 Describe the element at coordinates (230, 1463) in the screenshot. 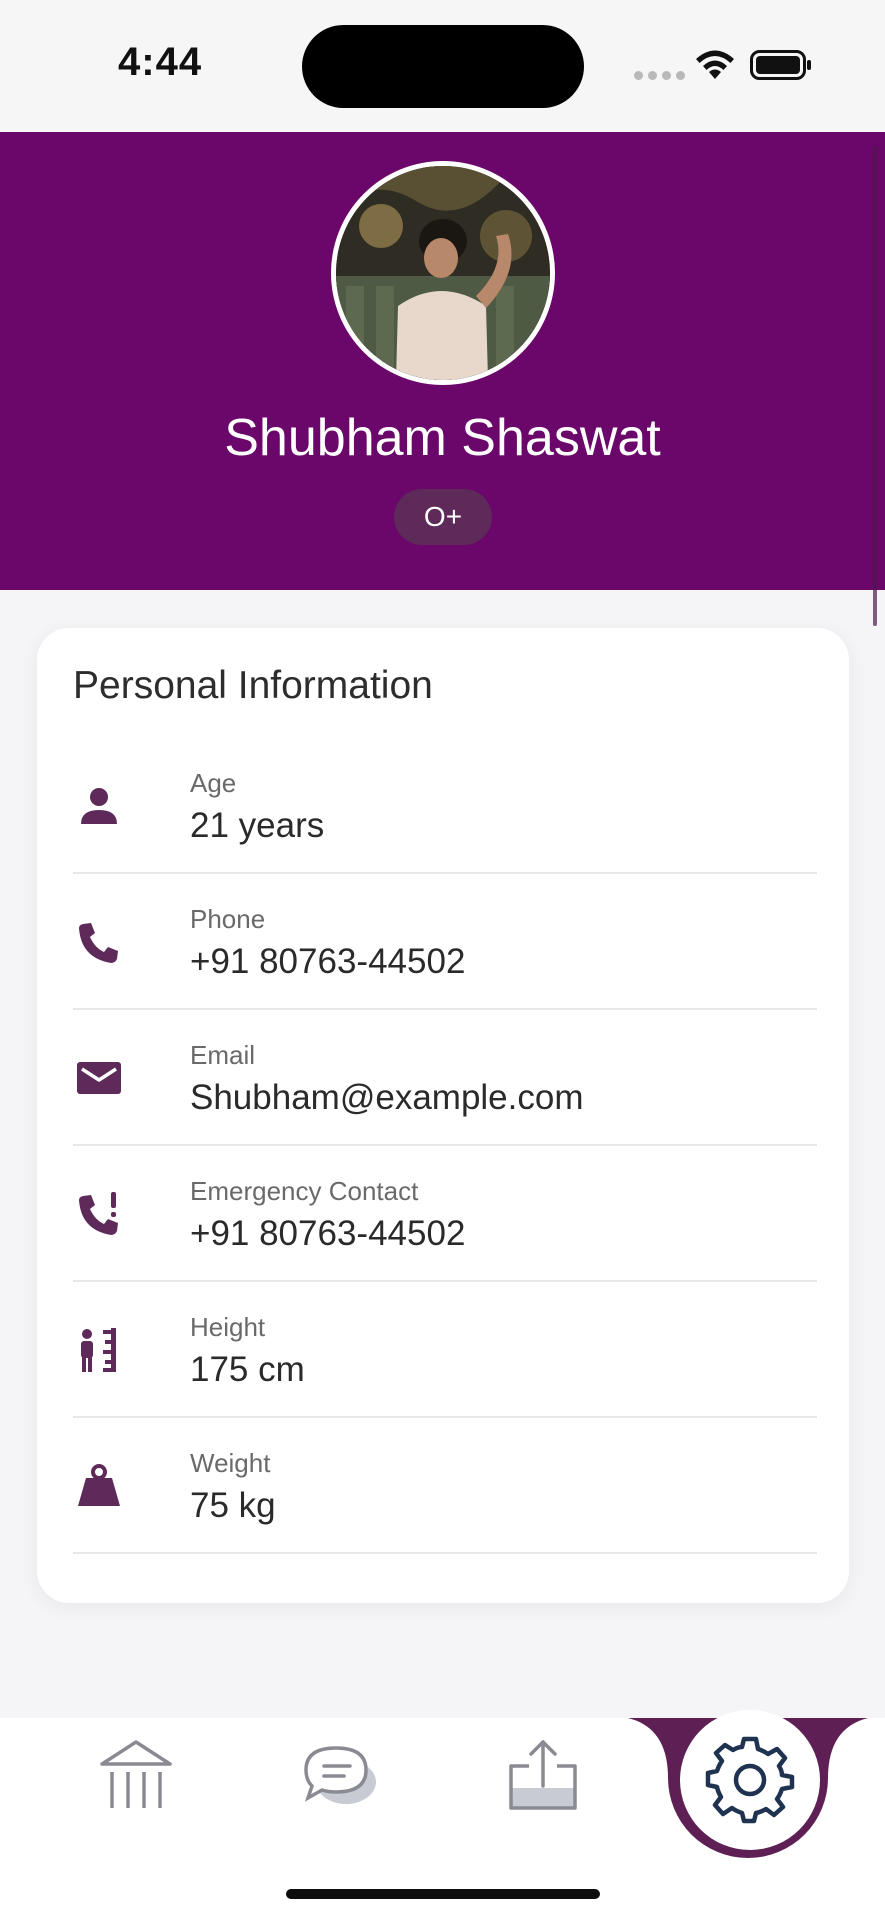

I see `info-label: Weight` at that location.